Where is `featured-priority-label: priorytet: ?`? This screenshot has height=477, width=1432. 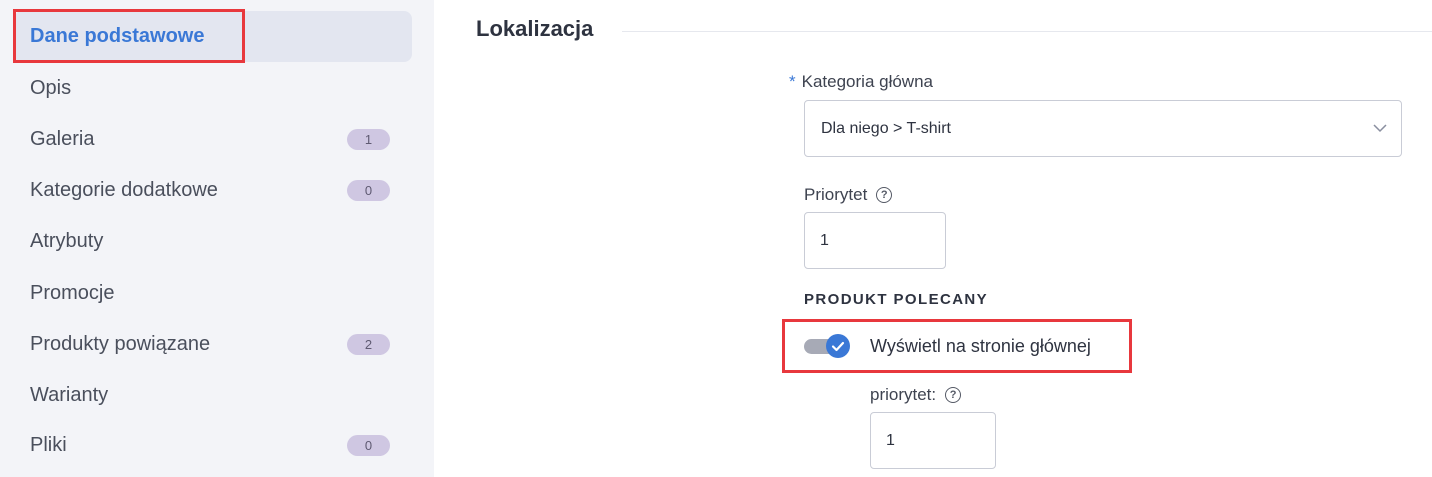 featured-priority-label: priorytet: ? is located at coordinates (916, 395).